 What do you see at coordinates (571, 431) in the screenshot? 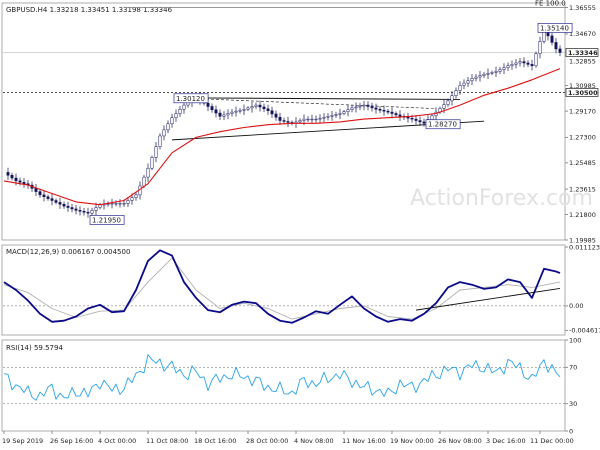
I see `y-tick-label: 0` at bounding box center [571, 431].